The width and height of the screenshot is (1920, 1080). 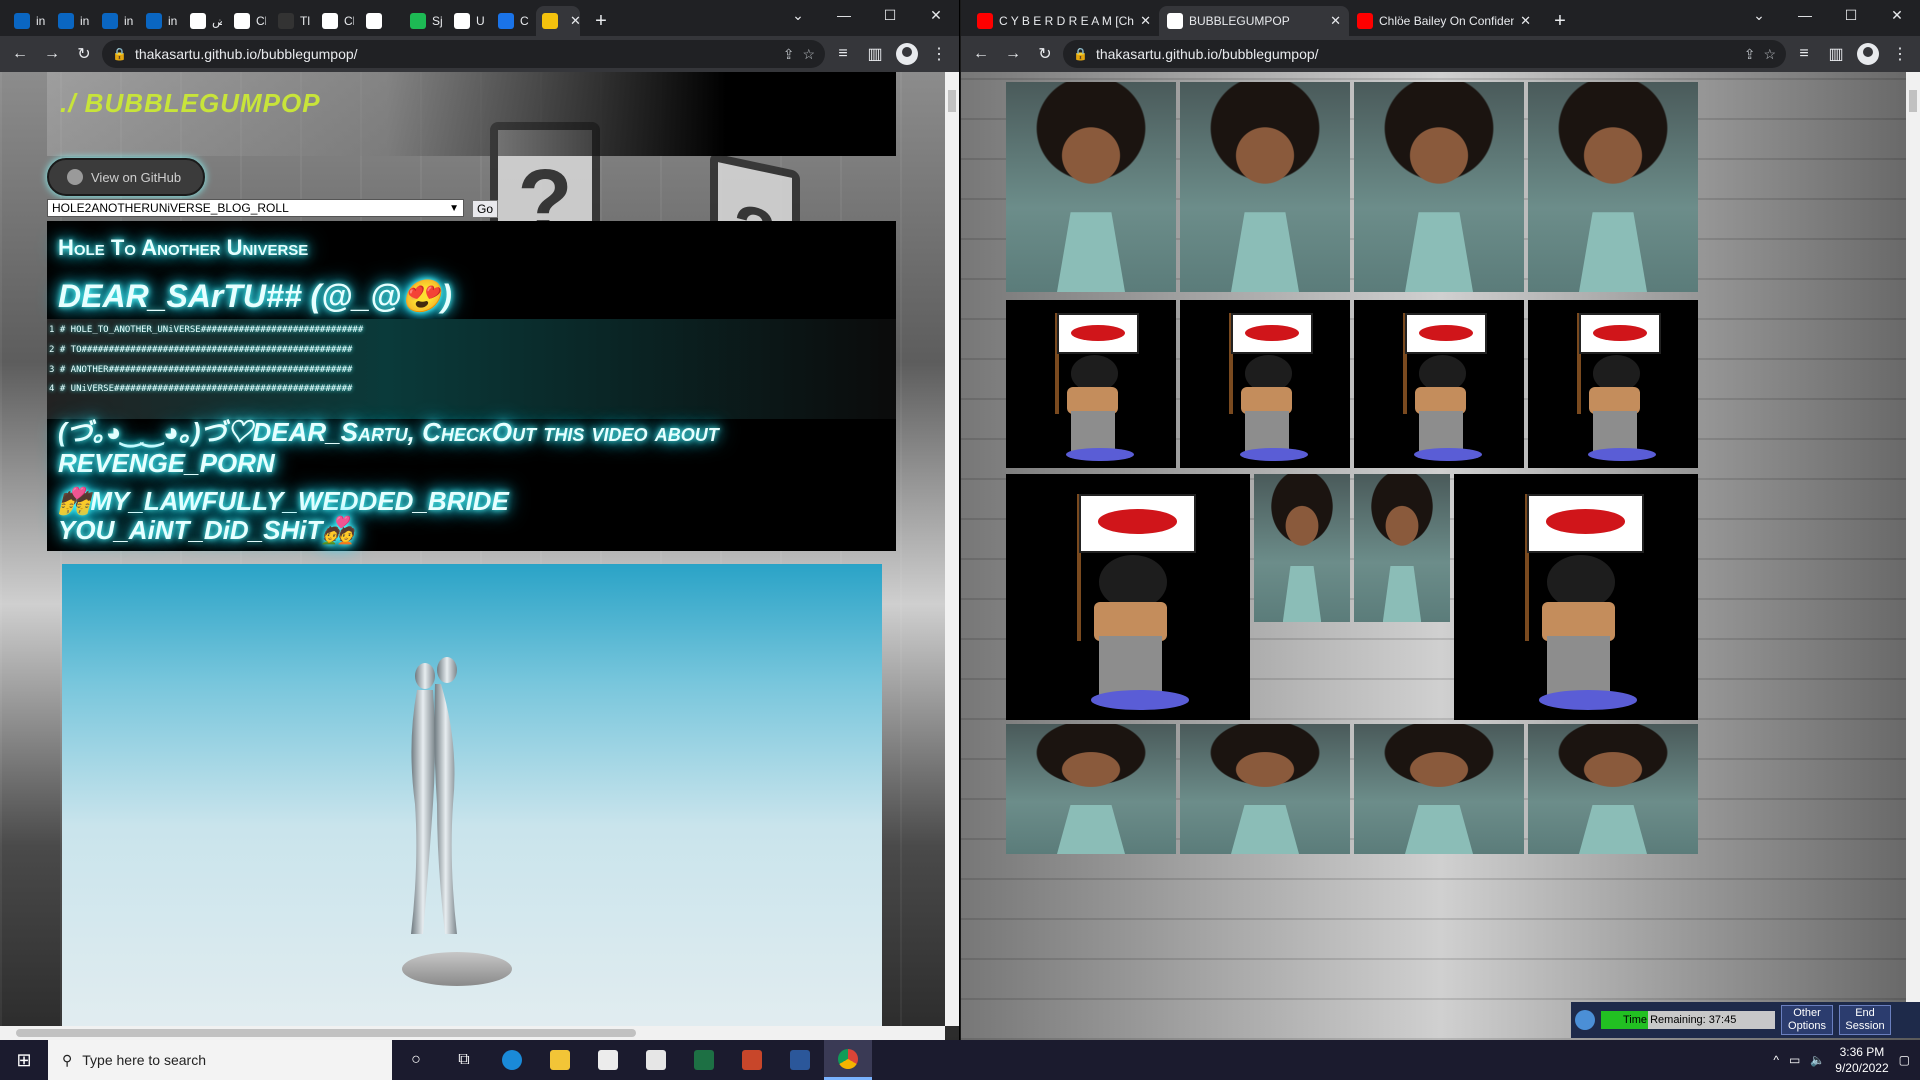 I want to click on browser-tab: Sj, so click(x=426, y=21).